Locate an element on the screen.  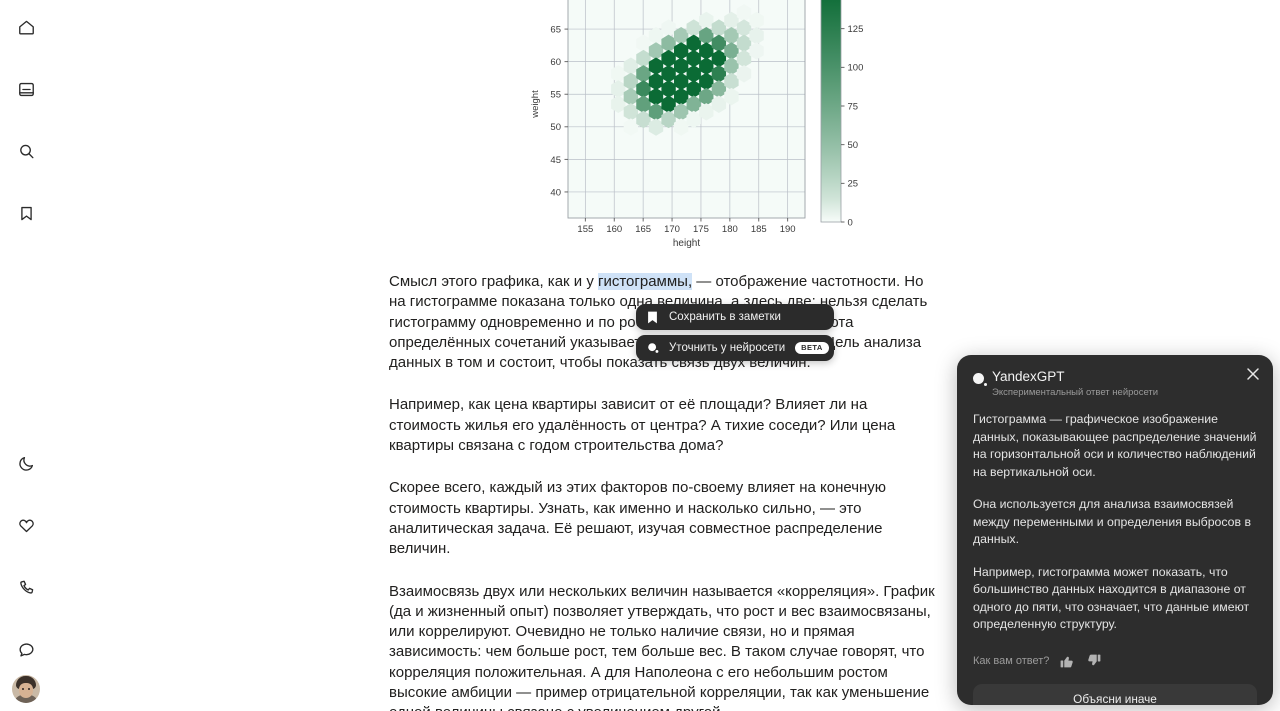
sidebar-item-bookmarks is located at coordinates (26, 213).